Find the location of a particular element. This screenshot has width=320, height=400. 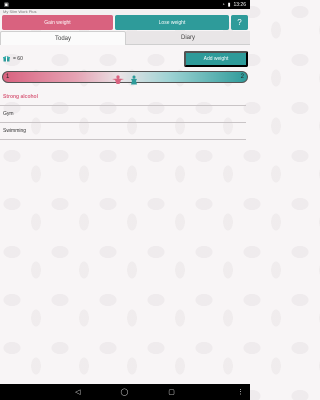

overflow-menu-icon: ⋮ is located at coordinates (240, 392).